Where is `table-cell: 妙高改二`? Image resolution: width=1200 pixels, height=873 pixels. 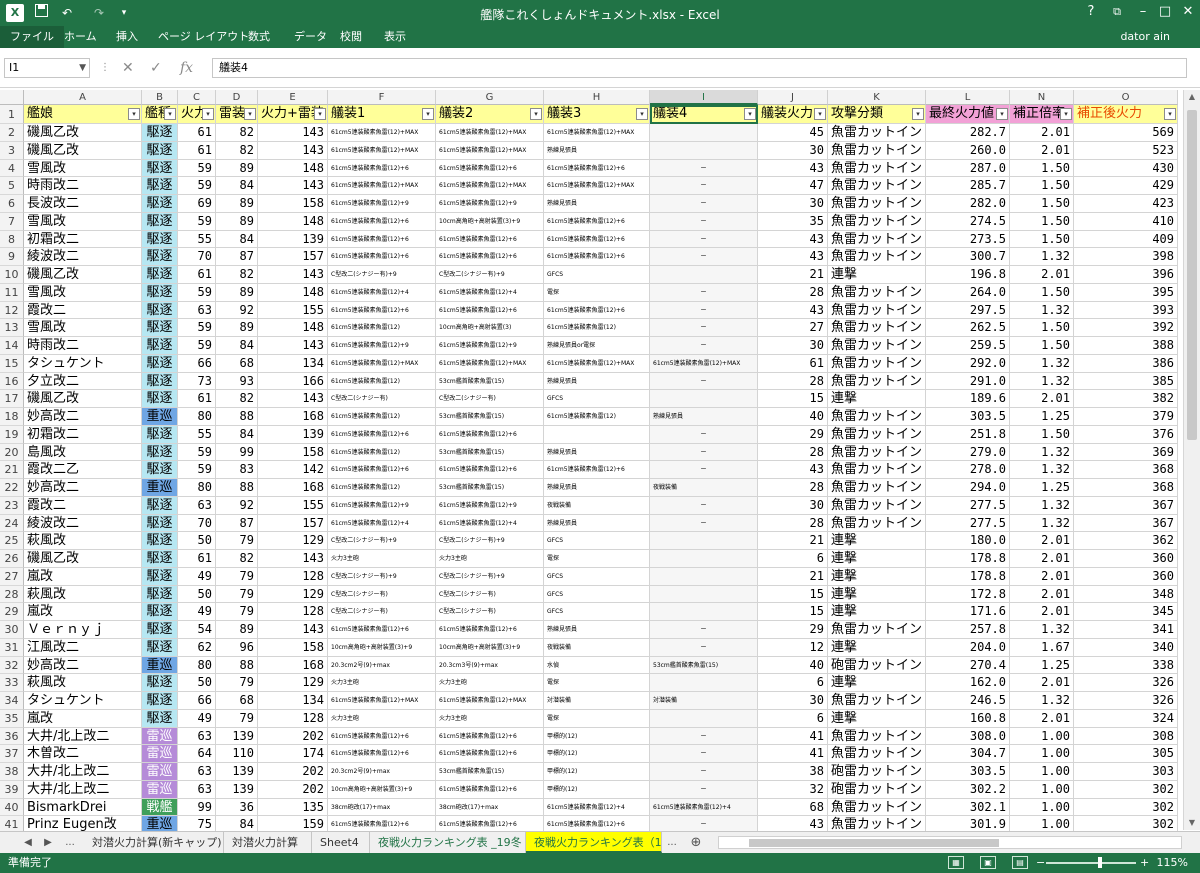
table-cell: 妙高改二 is located at coordinates (83, 417).